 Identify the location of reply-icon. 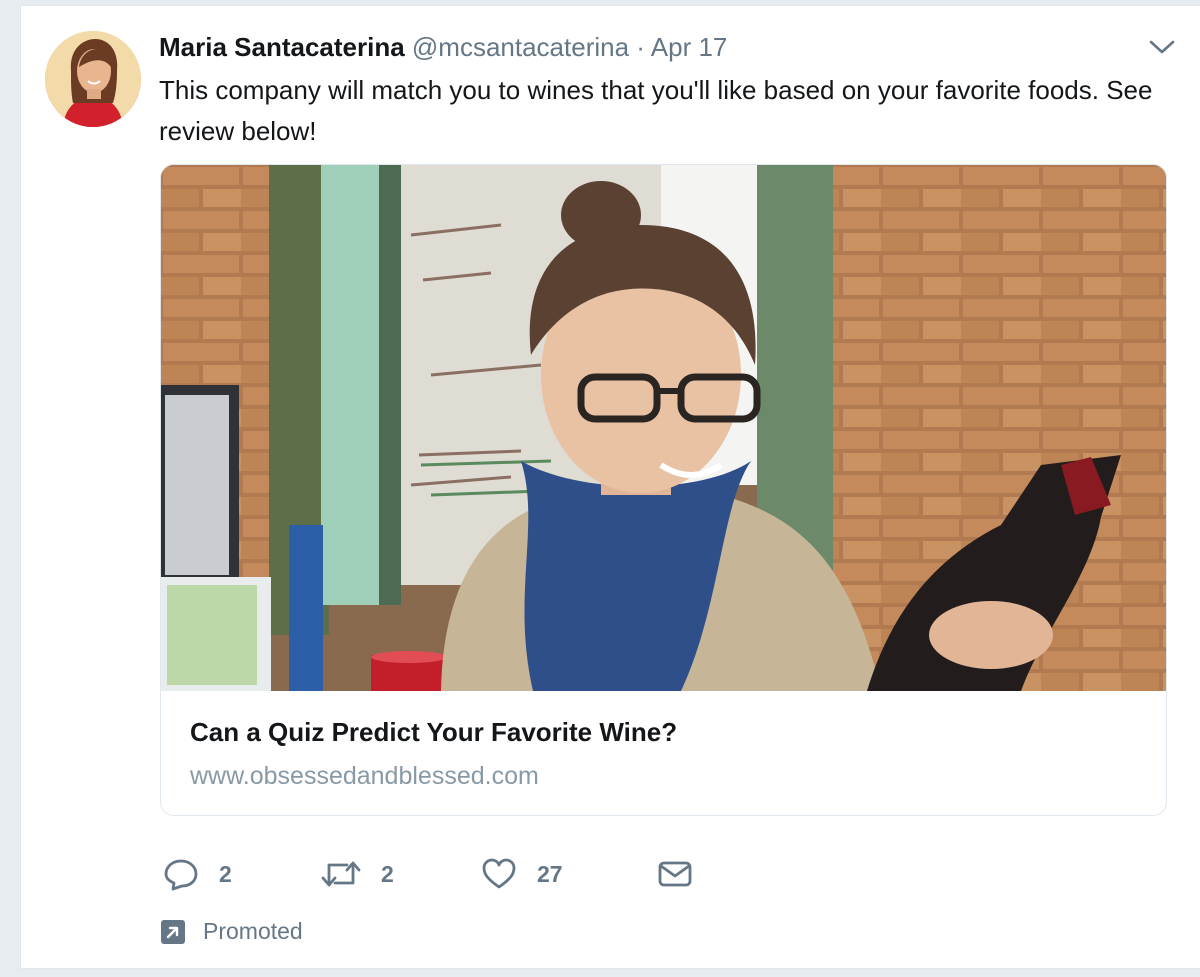
(181, 875).